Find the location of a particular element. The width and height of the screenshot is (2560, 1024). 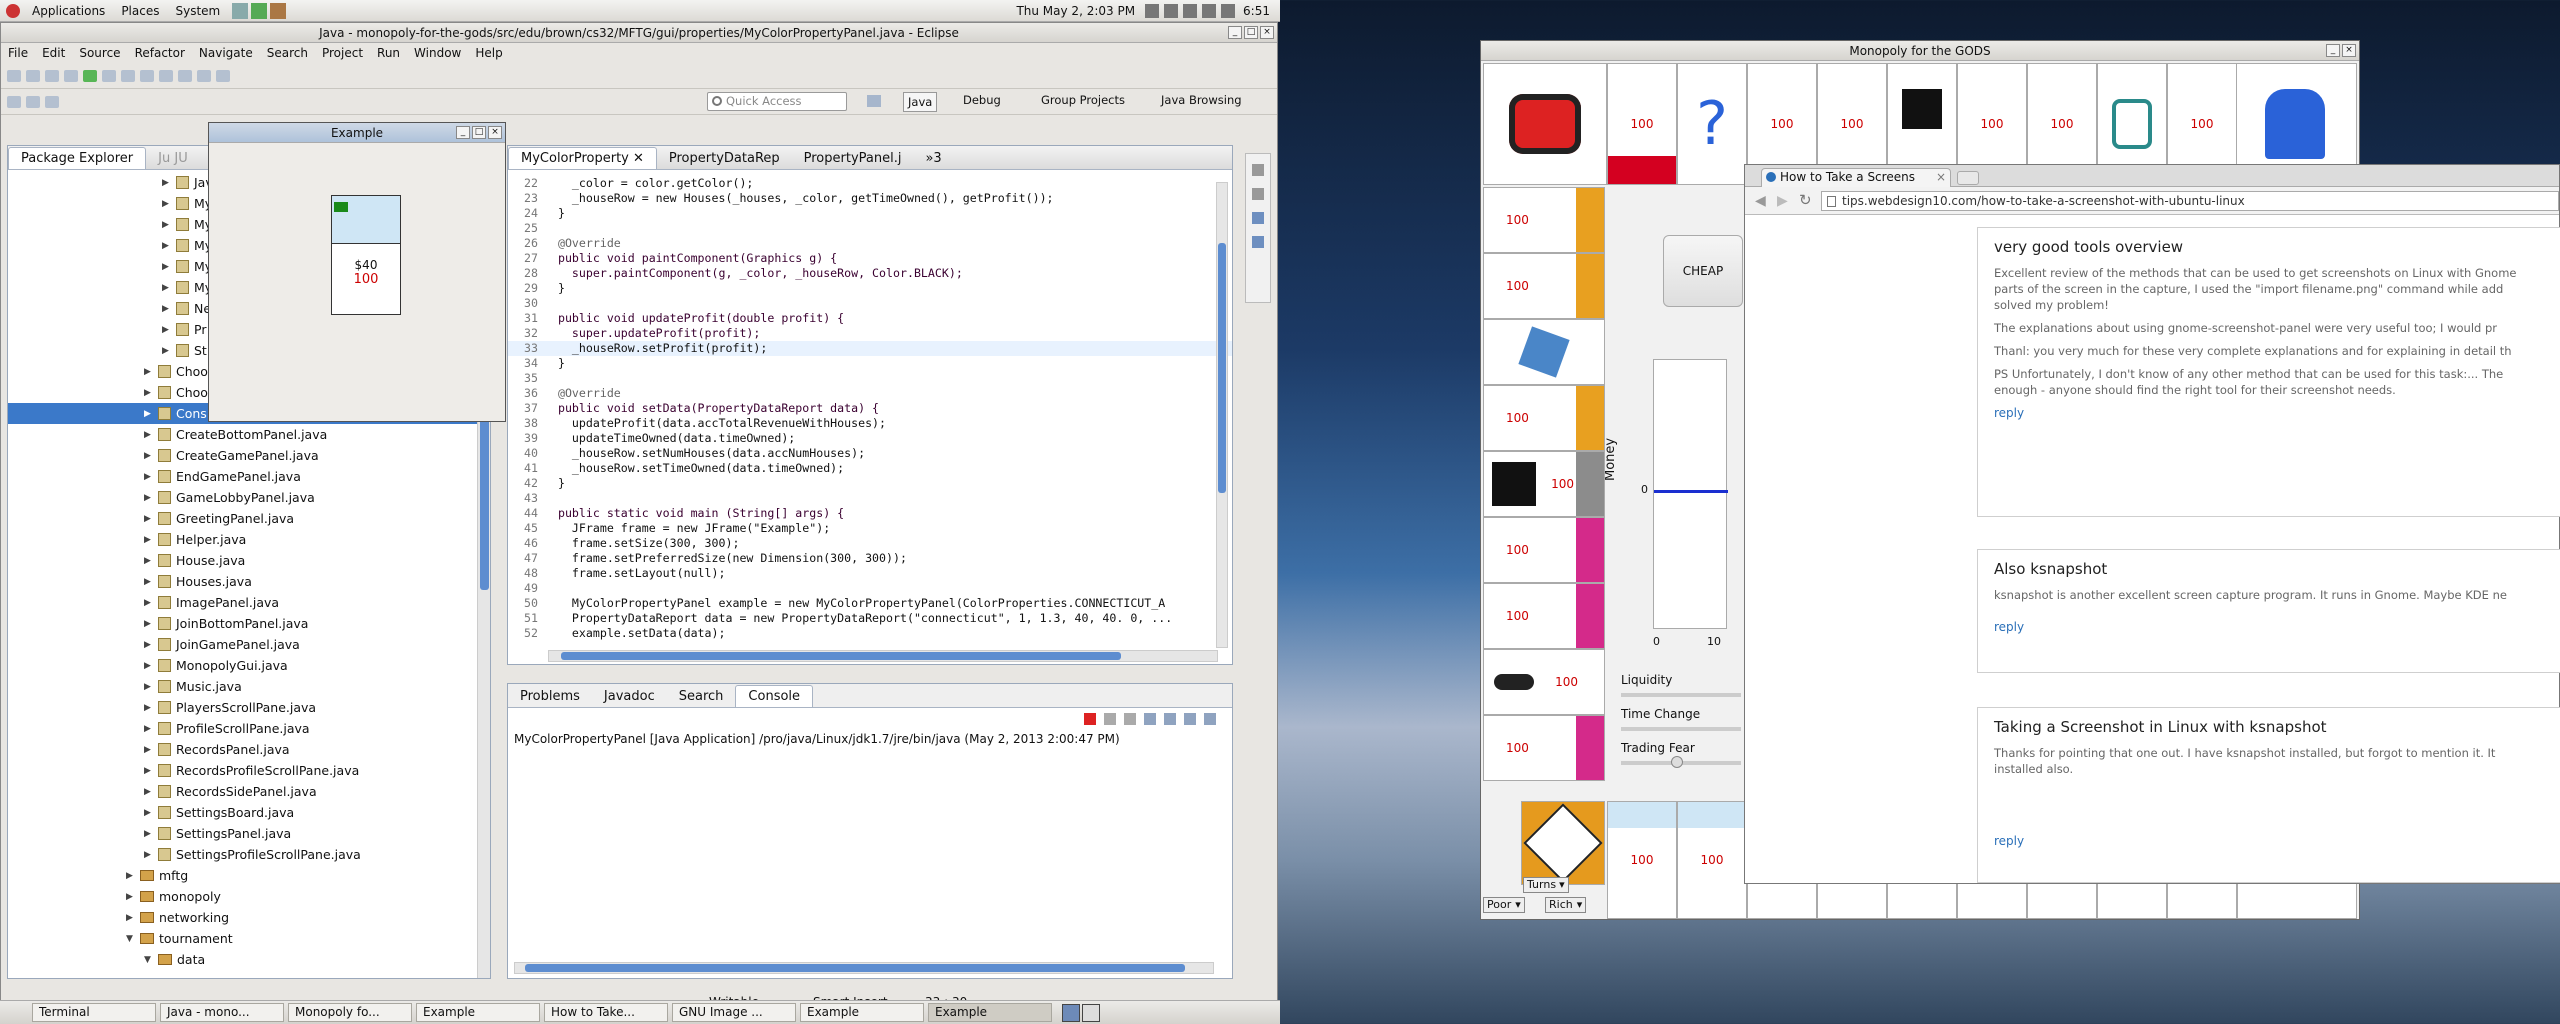

tree-item: ▶ JoinBottomPanel.java is located at coordinates (249, 623).